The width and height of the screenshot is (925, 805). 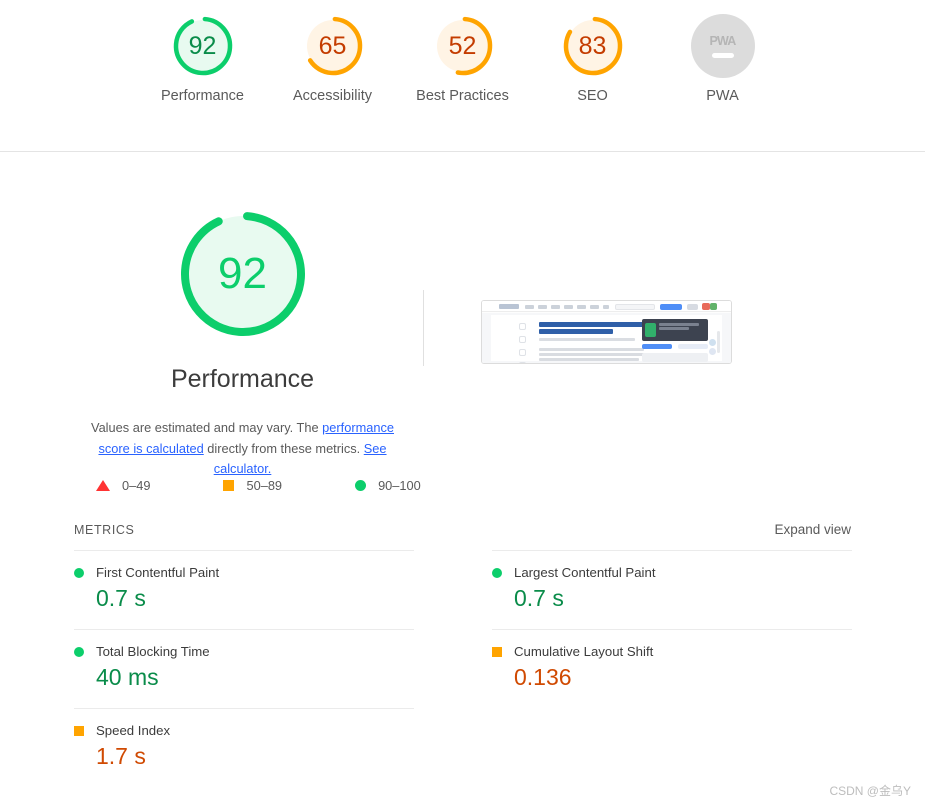 I want to click on gauge-ring-best-practices: 52, so click(x=463, y=46).